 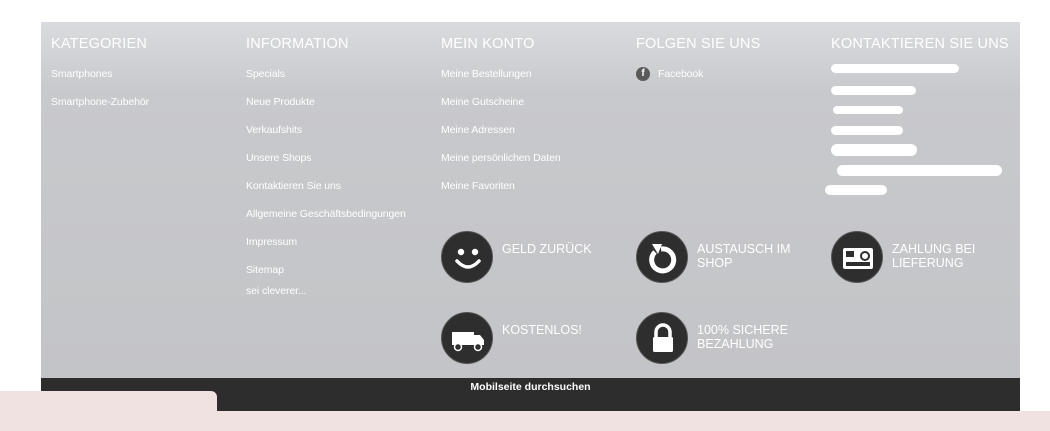 What do you see at coordinates (743, 337) in the screenshot?
I see `feature-label-sicher: 100% SICHERE BEZAHLUNG` at bounding box center [743, 337].